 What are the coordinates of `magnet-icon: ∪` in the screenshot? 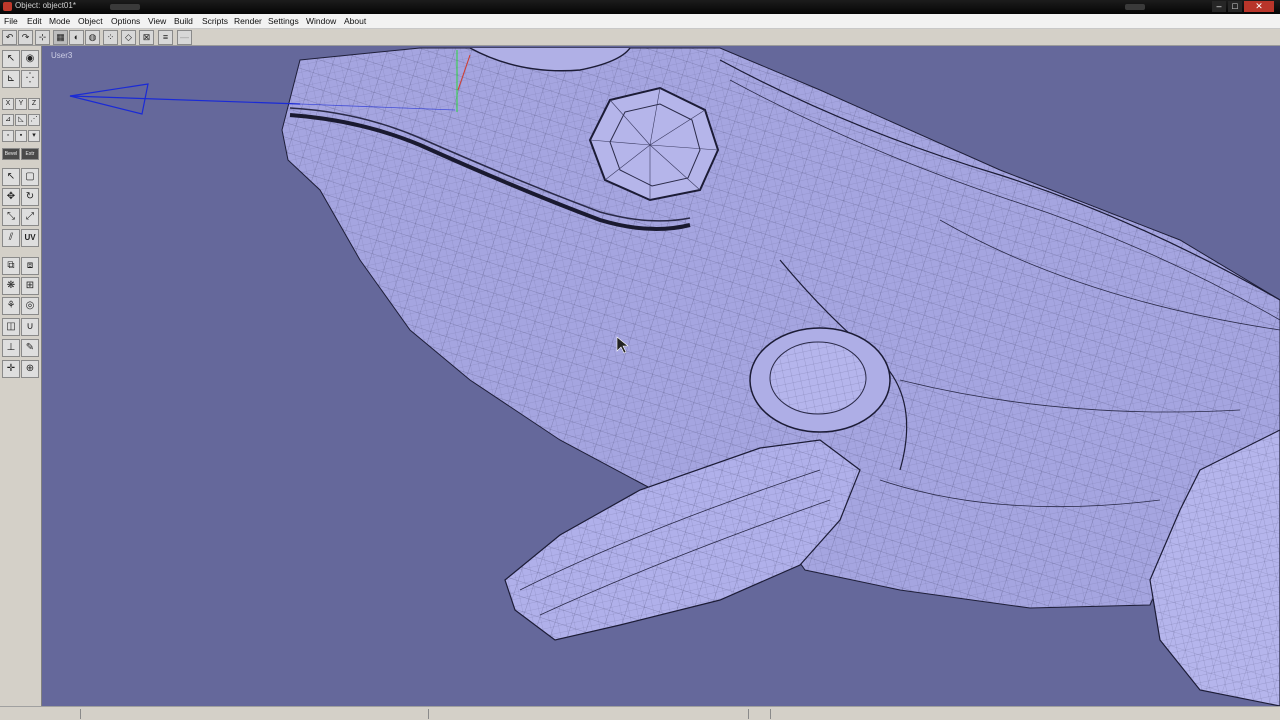 It's located at (30, 327).